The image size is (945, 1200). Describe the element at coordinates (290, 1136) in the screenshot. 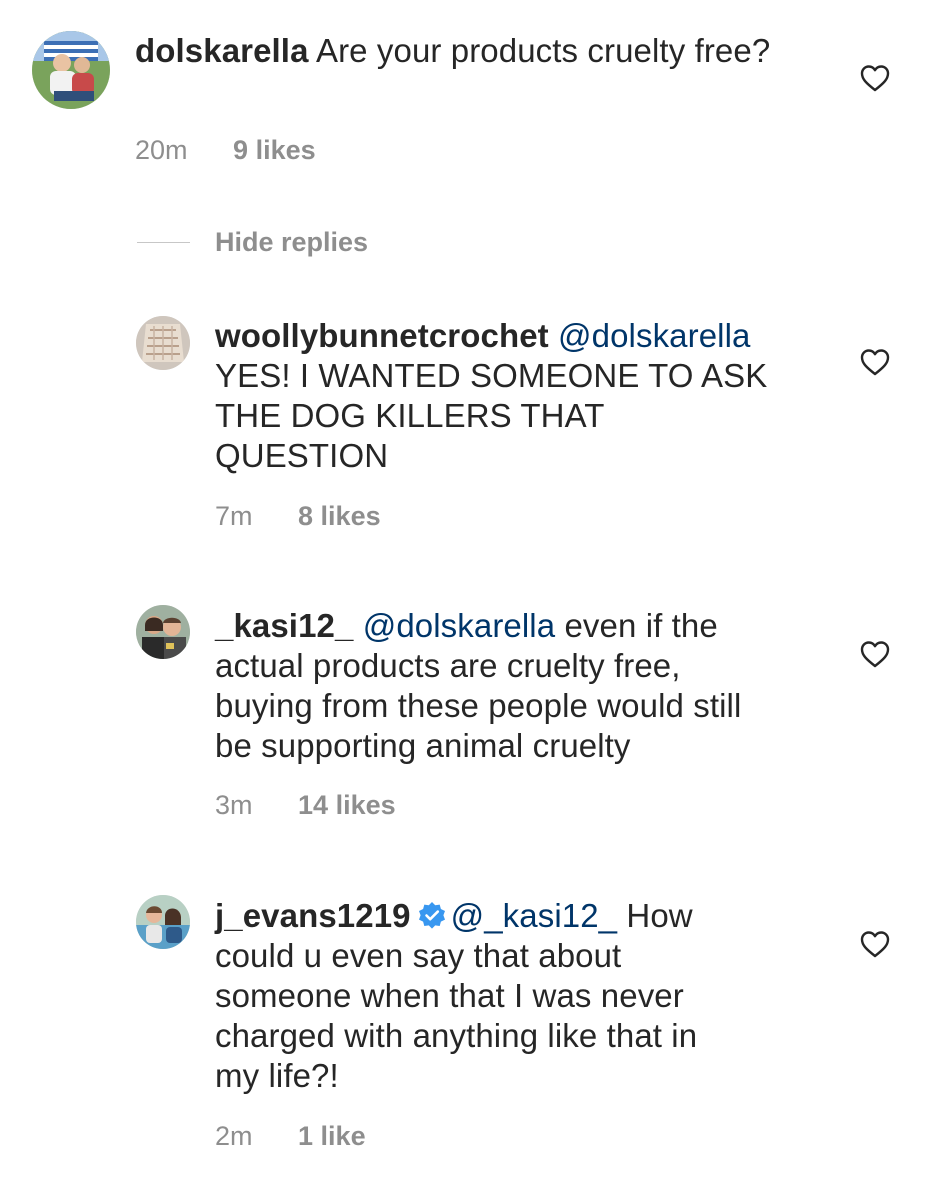

I see `comment-meta: 2m 1 like` at that location.